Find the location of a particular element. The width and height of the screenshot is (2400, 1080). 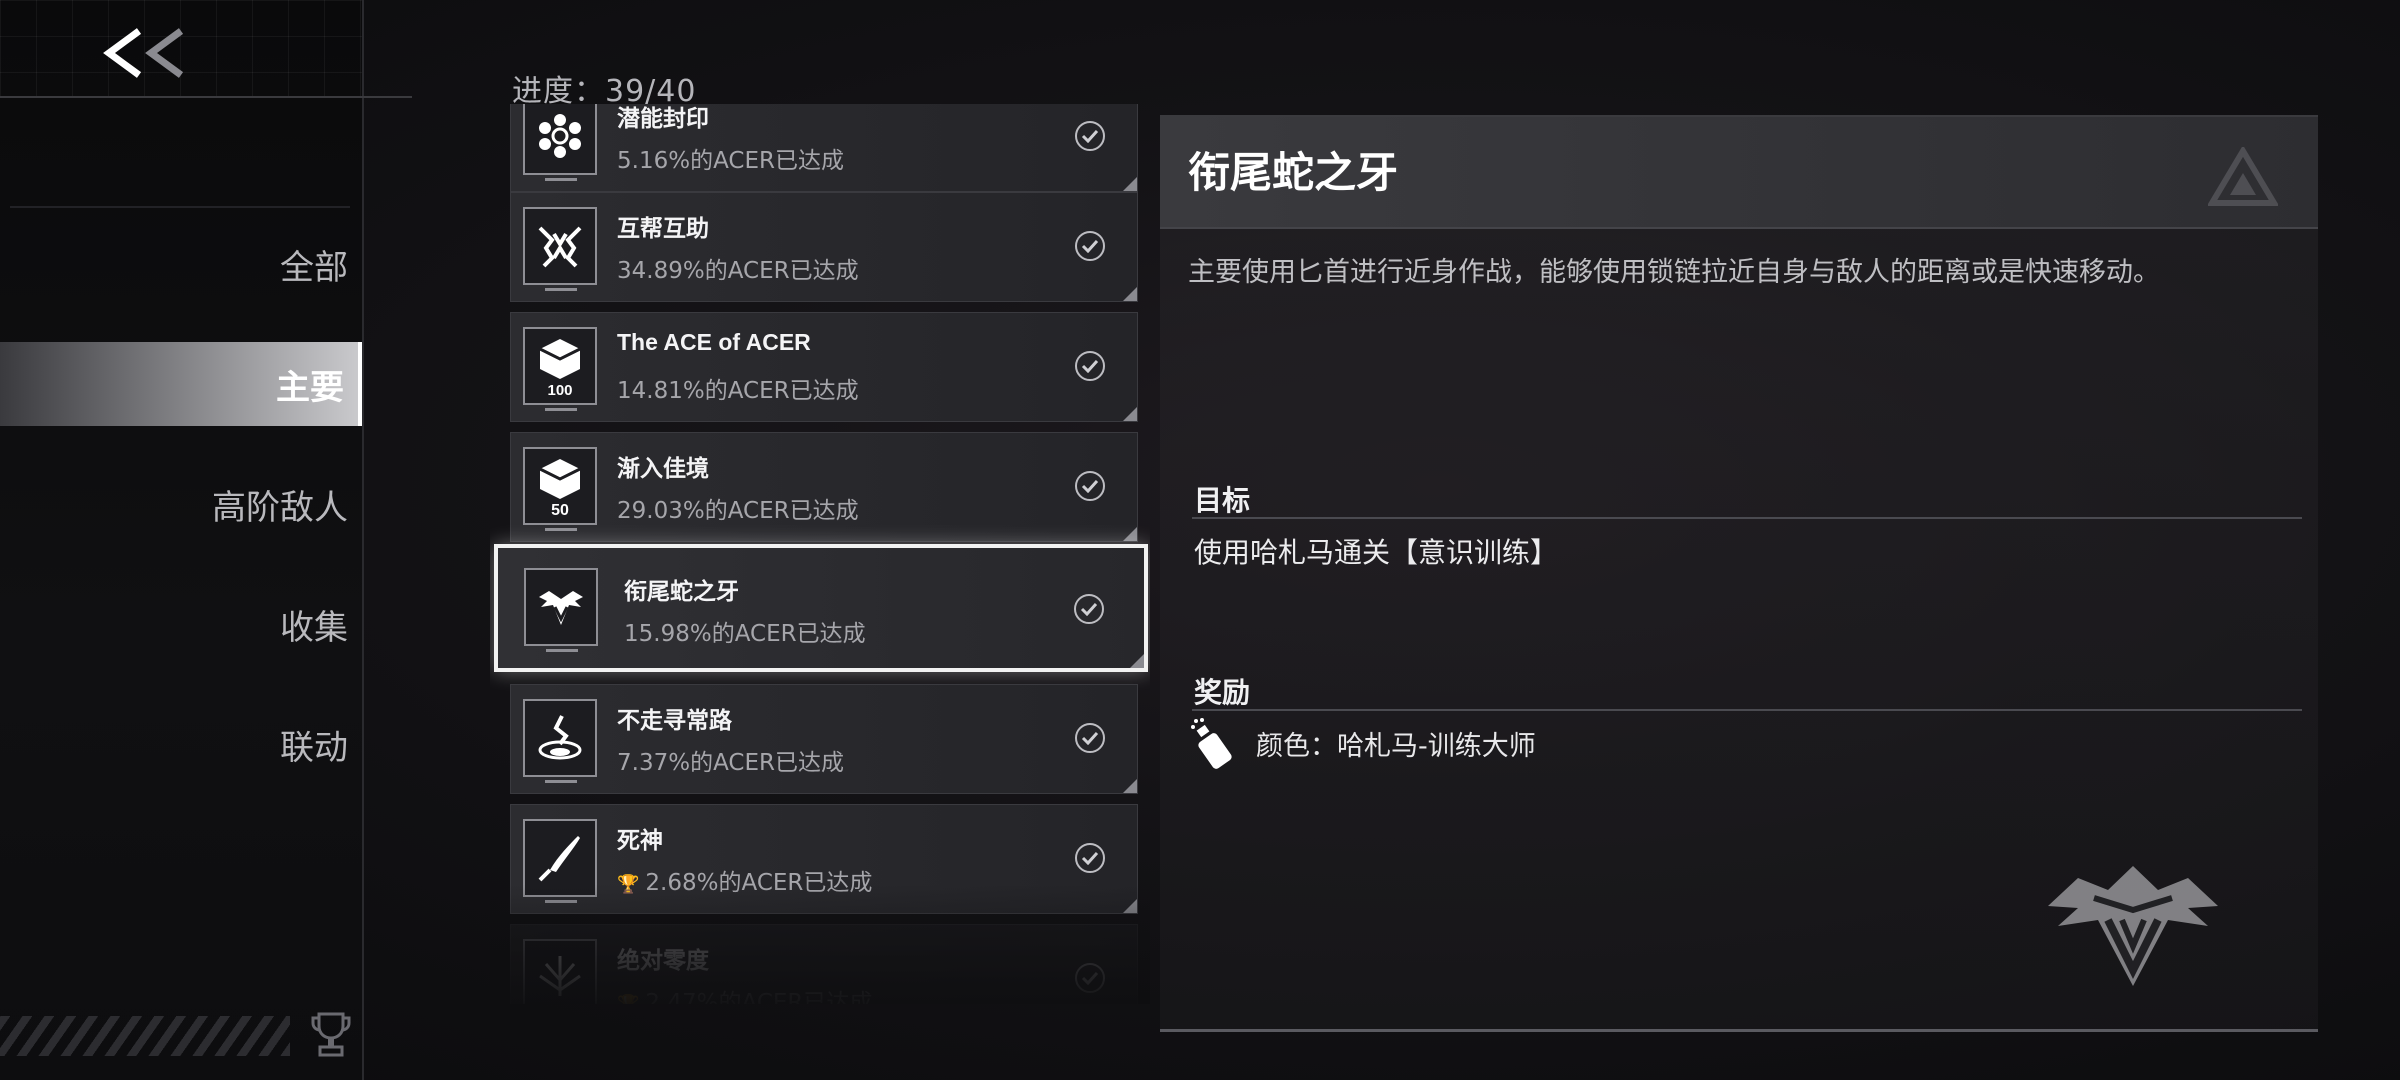

achievement-card-selected: 衔尾蛇之牙 15.98%的ACER已达成 is located at coordinates (821, 608).